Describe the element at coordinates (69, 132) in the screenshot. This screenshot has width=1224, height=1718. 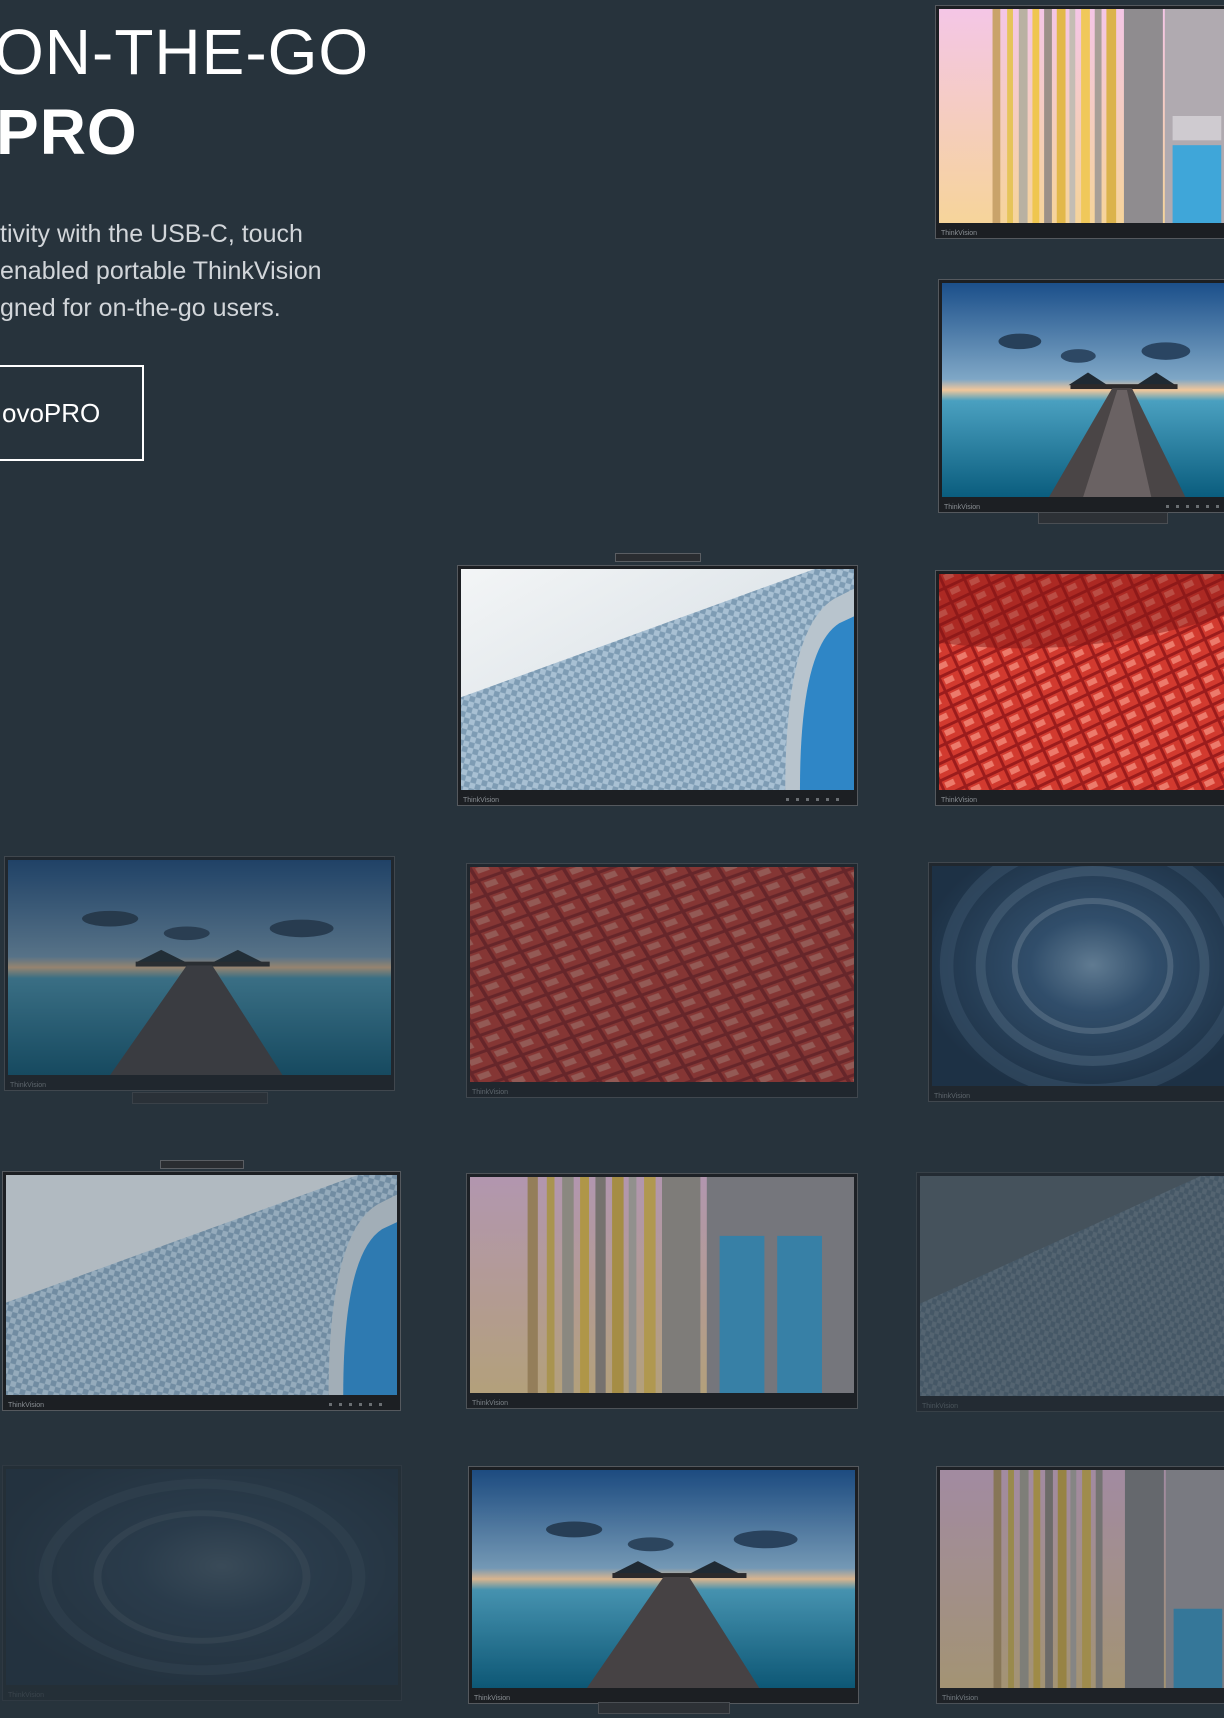
I see `page-title-line2: PRO` at that location.